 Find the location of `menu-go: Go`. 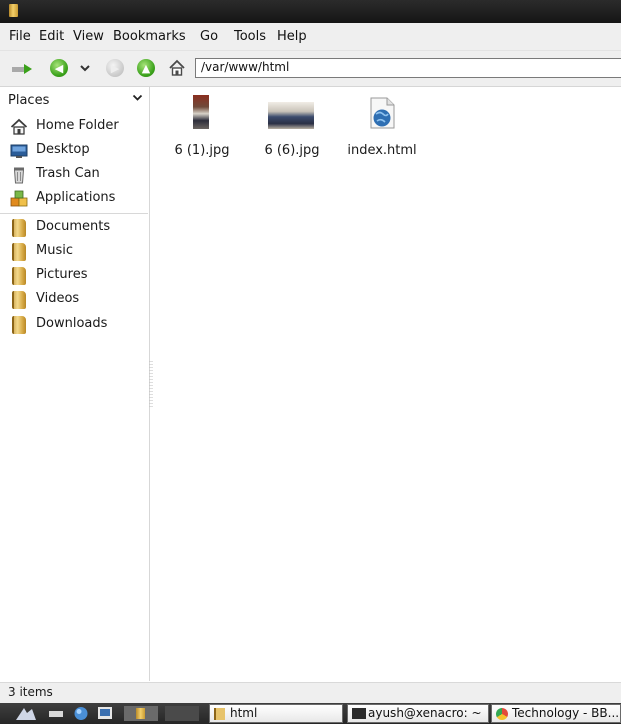

menu-go: Go is located at coordinates (209, 36).